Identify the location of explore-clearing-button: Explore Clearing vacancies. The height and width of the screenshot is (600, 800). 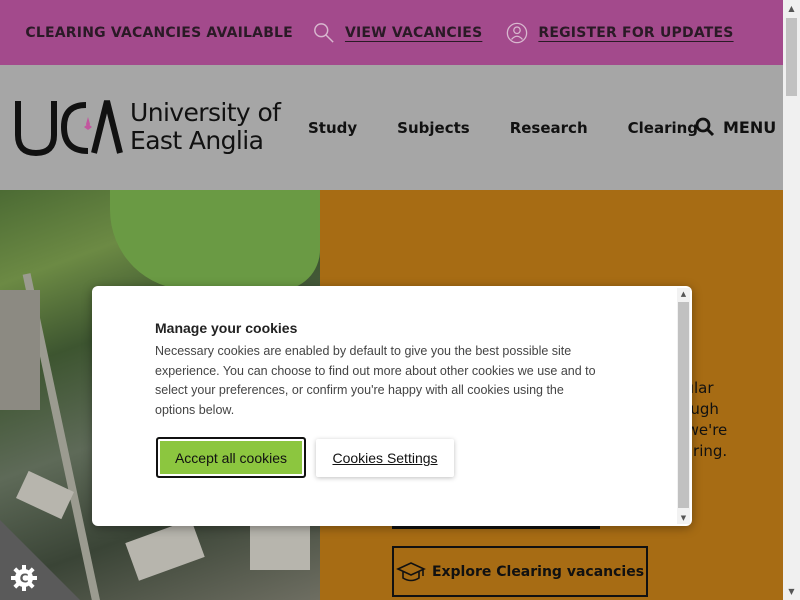
(520, 571).